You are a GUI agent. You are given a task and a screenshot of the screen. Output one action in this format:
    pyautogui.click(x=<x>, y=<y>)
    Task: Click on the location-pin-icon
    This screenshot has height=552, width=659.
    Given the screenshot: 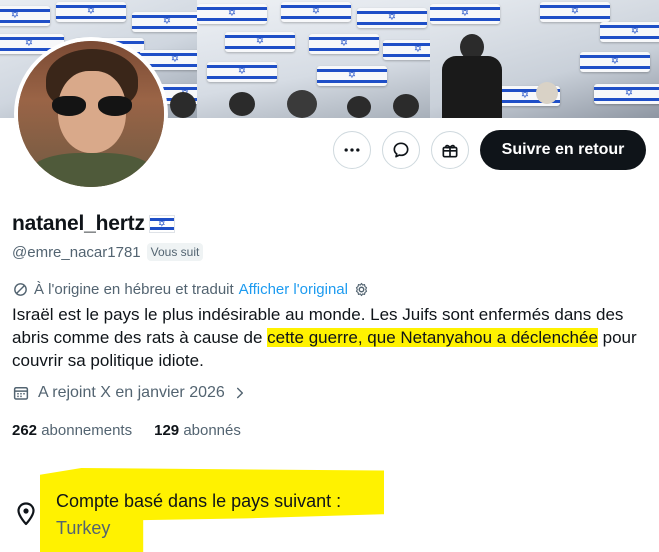 What is the action you would take?
    pyautogui.click(x=26, y=514)
    